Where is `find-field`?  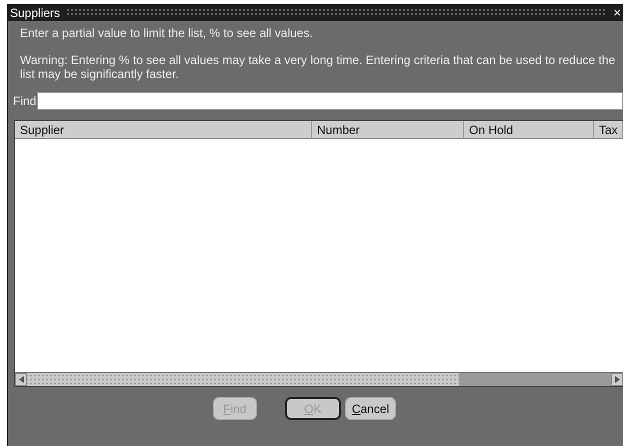 find-field is located at coordinates (330, 101).